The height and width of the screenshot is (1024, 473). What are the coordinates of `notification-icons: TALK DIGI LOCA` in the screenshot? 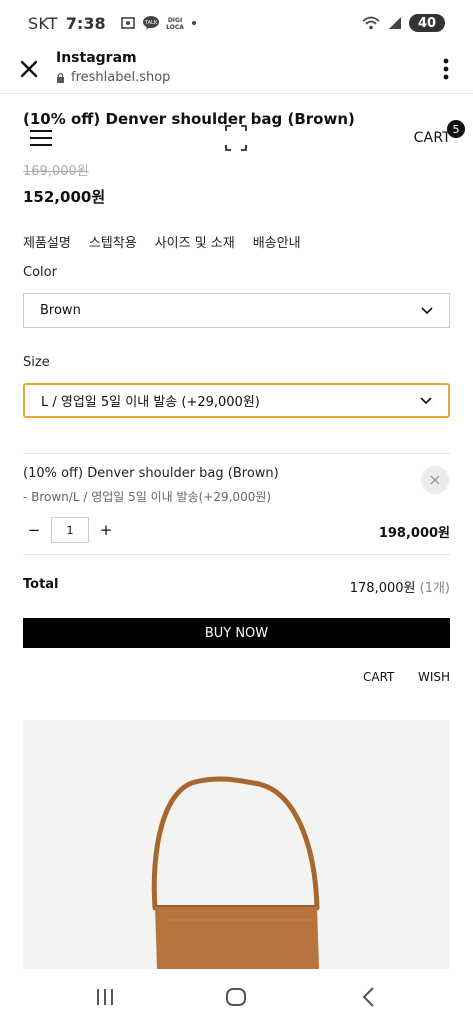 It's located at (159, 23).